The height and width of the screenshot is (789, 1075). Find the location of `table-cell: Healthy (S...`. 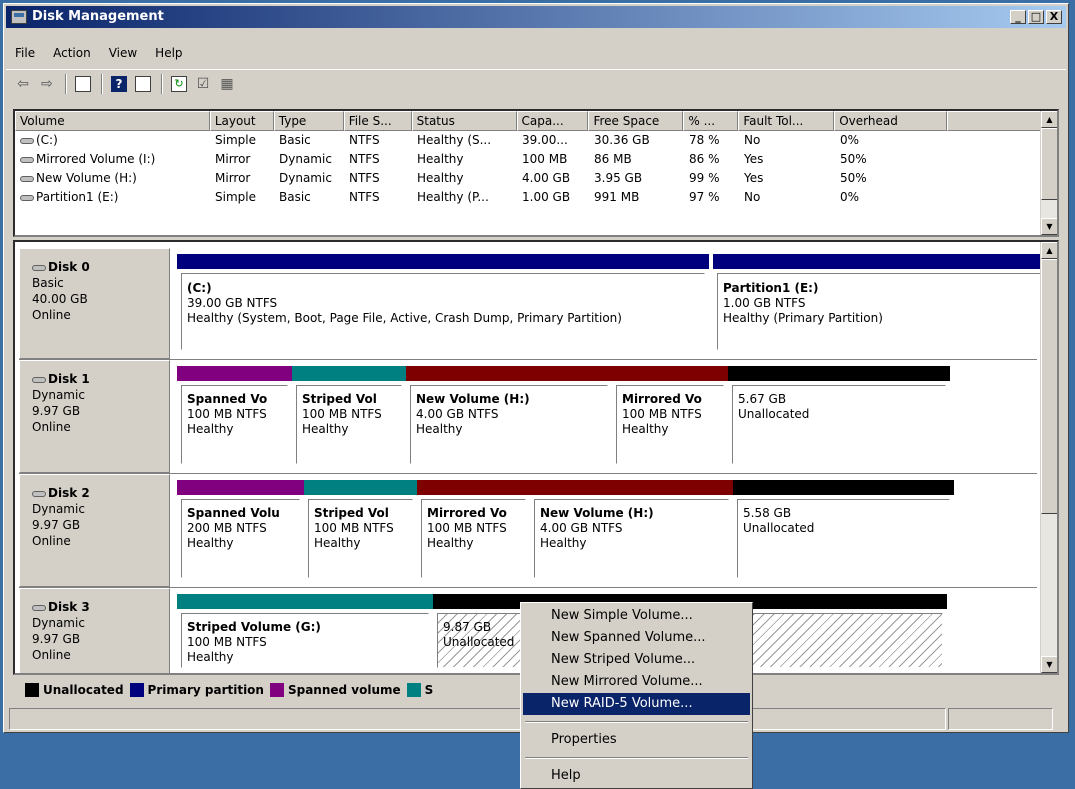

table-cell: Healthy (S... is located at coordinates (464, 140).